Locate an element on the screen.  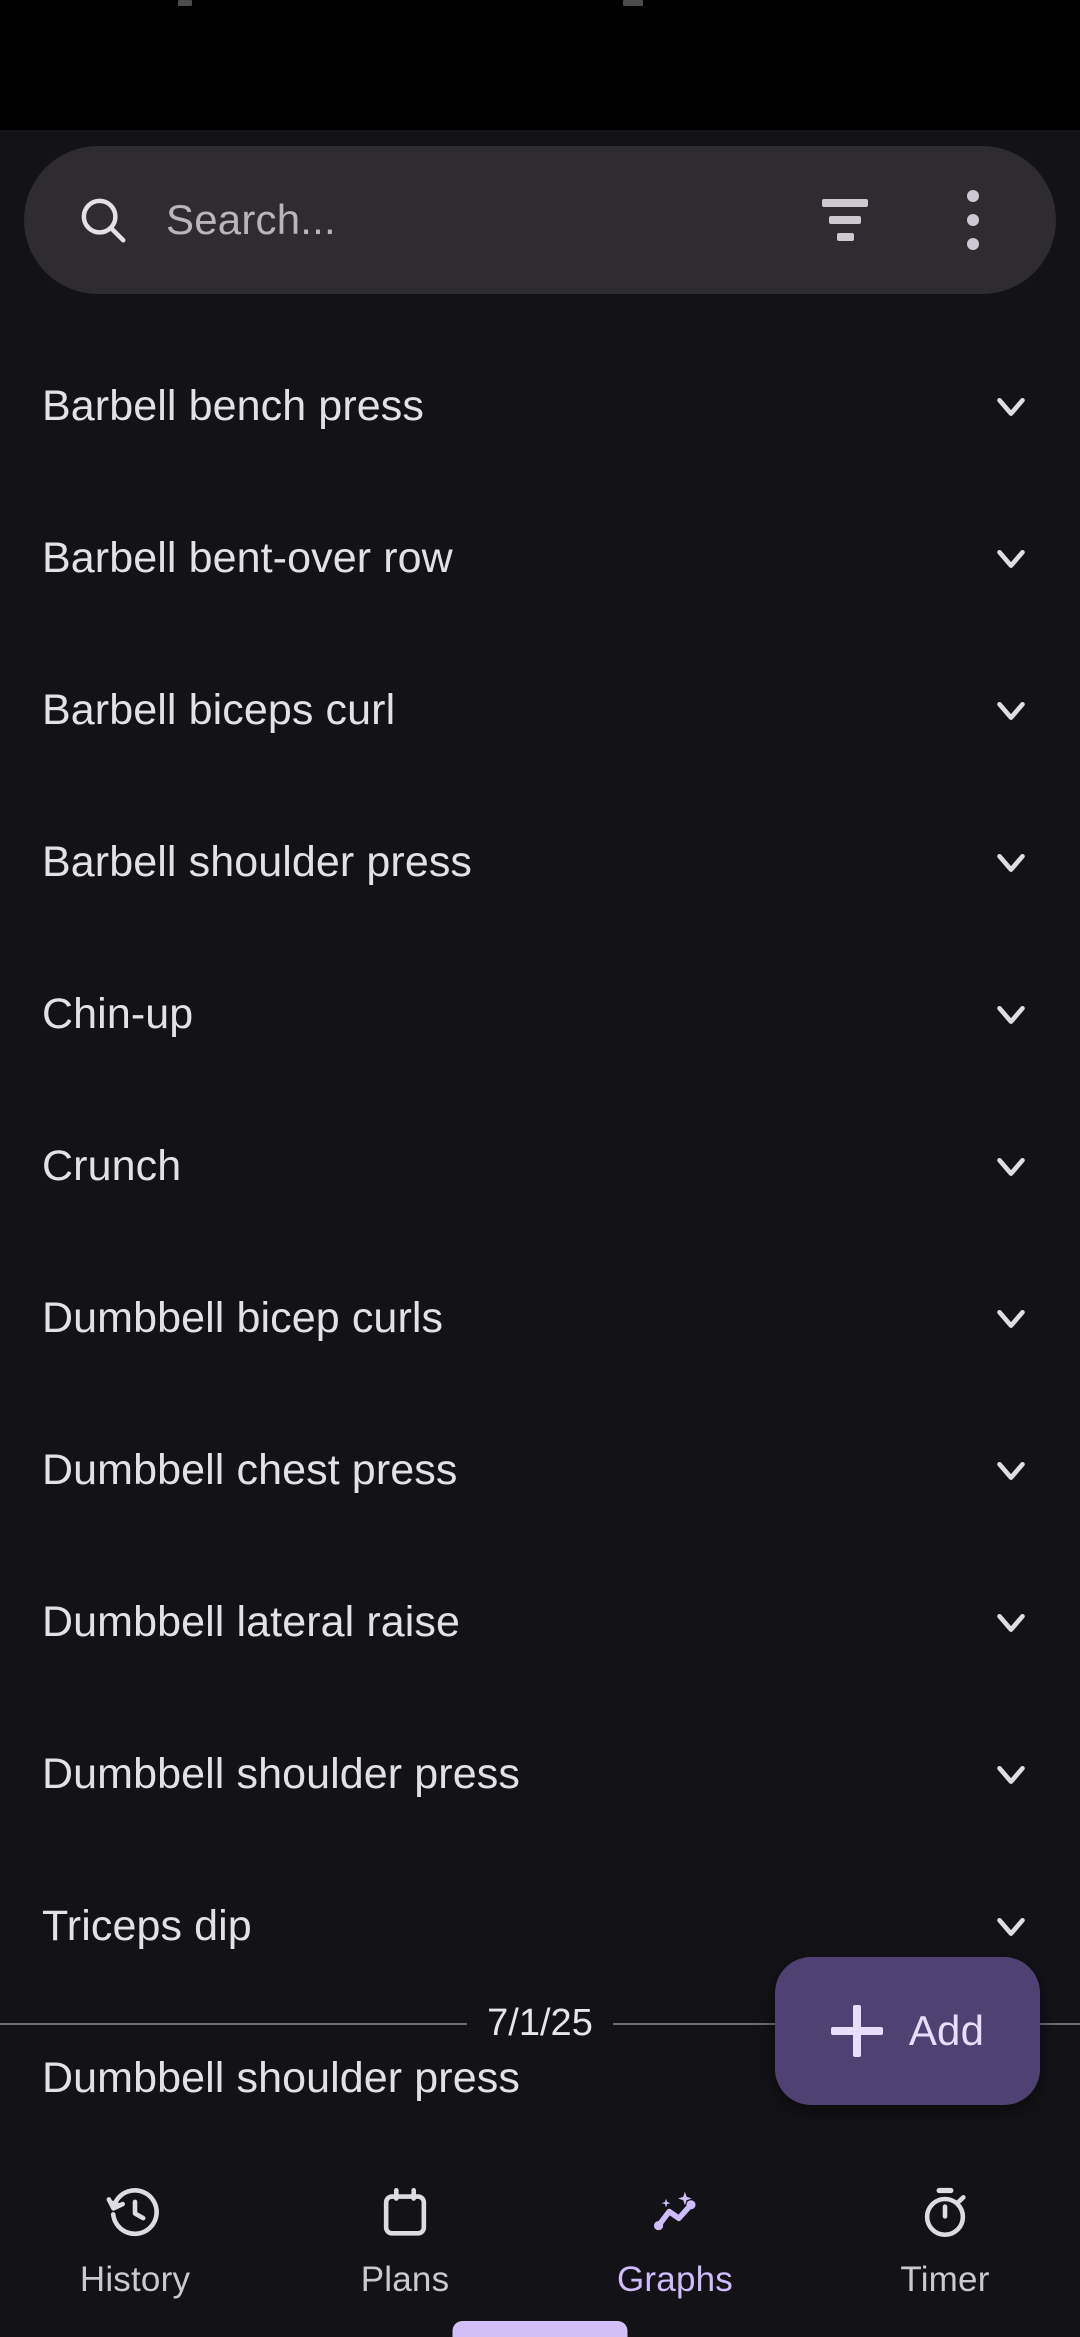
nav-label-plans: Plans is located at coordinates (405, 2279).